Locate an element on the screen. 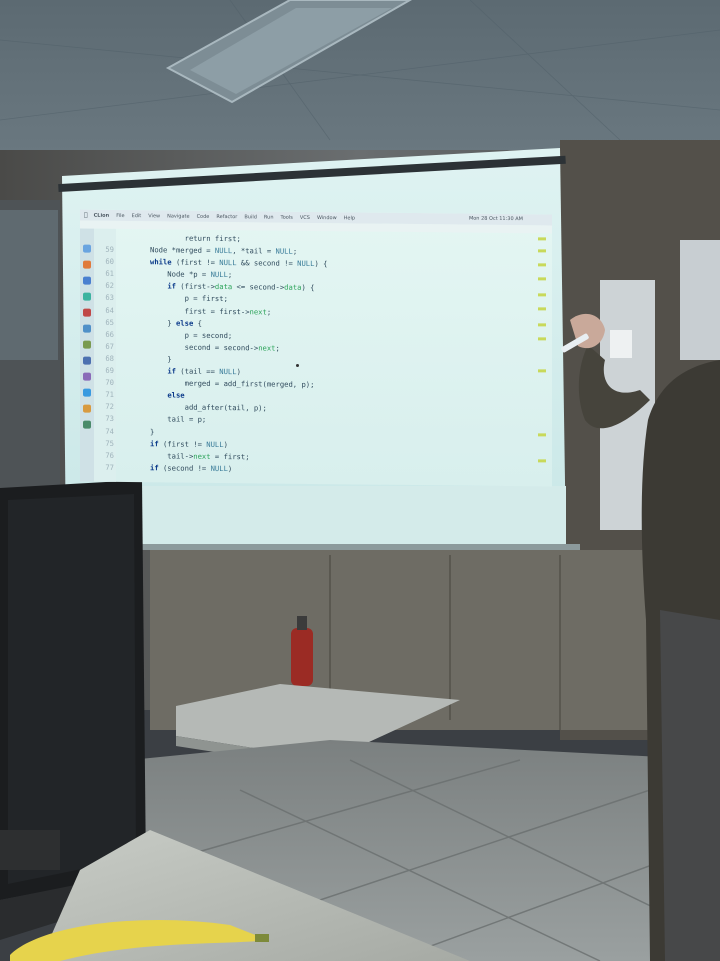 Image resolution: width=720 pixels, height=961 pixels. fire-extinguisher is located at coordinates (302, 657).